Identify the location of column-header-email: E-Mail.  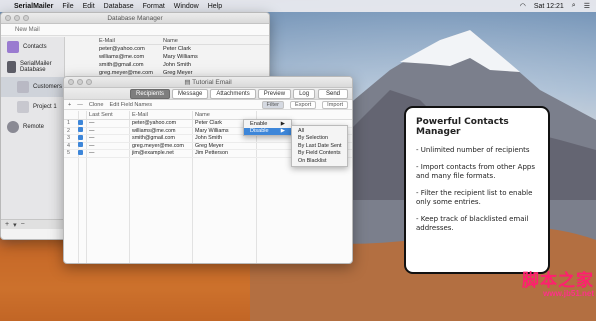
(160, 115).